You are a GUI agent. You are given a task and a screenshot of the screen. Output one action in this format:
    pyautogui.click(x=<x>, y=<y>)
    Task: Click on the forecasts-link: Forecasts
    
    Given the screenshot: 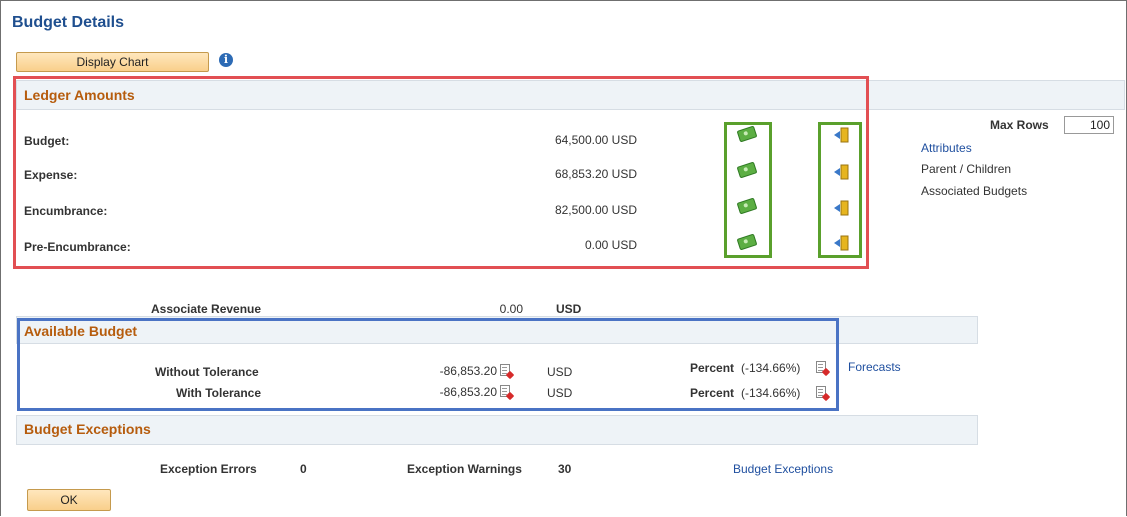 What is the action you would take?
    pyautogui.click(x=874, y=367)
    